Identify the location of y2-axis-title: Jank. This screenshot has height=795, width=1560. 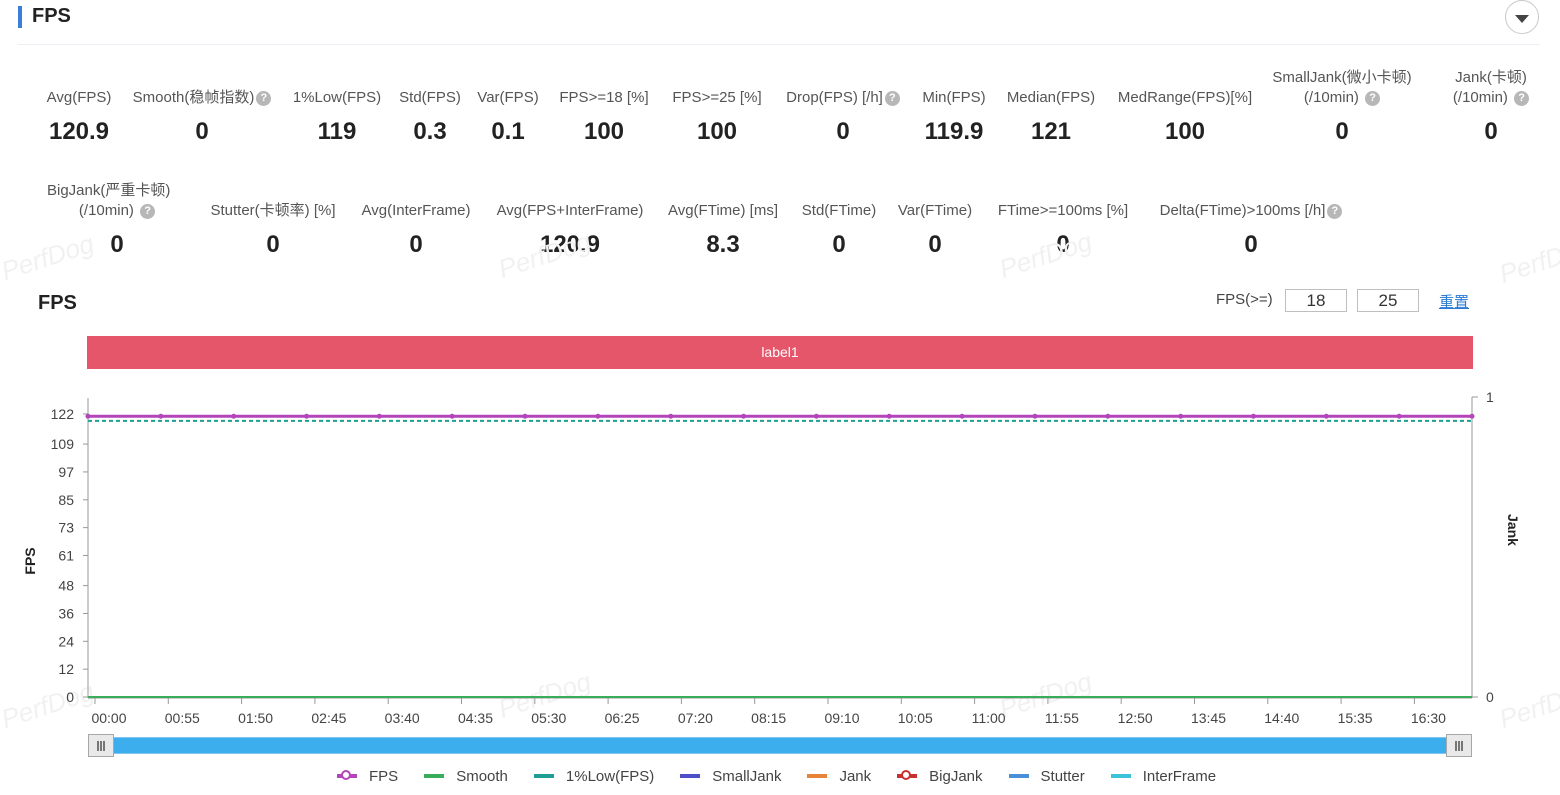
(1513, 530).